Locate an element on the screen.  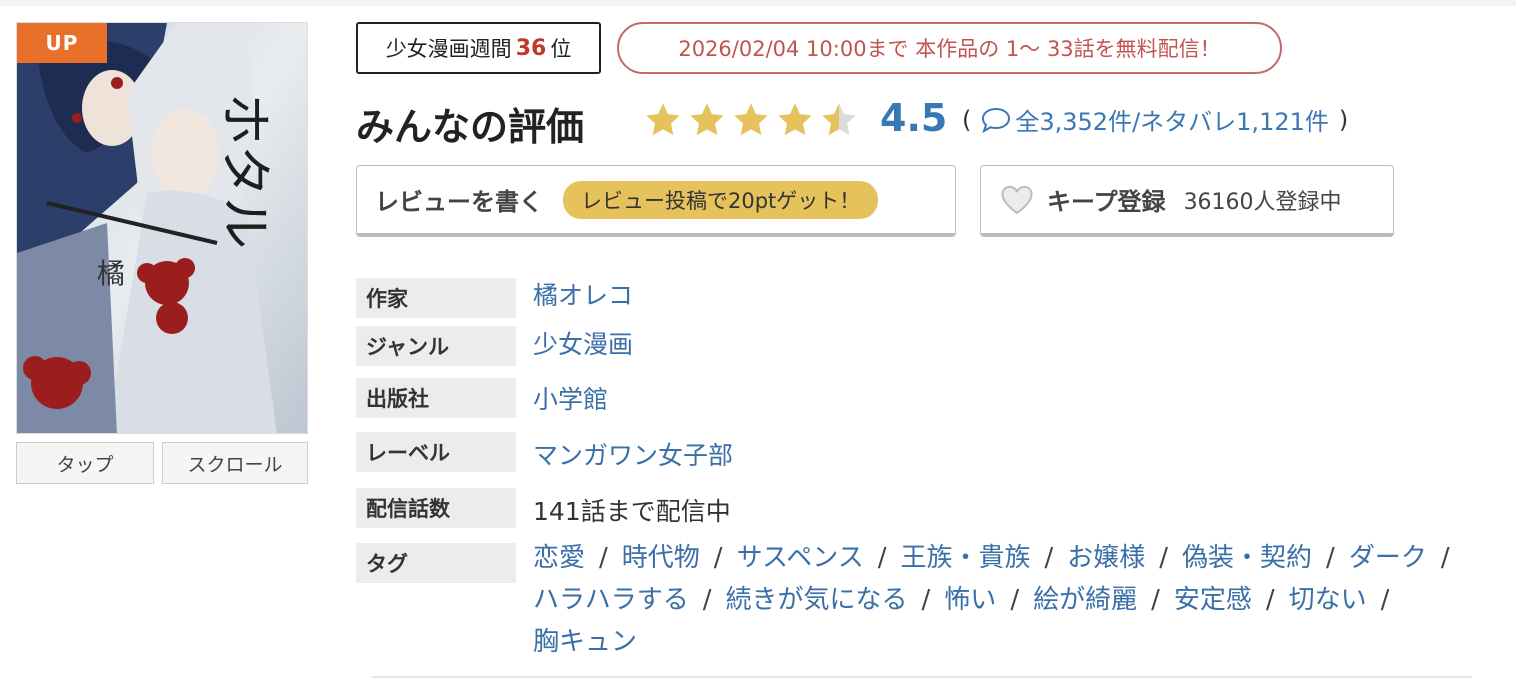
tag-link: 絵が綺麗 is located at coordinates (1085, 600).